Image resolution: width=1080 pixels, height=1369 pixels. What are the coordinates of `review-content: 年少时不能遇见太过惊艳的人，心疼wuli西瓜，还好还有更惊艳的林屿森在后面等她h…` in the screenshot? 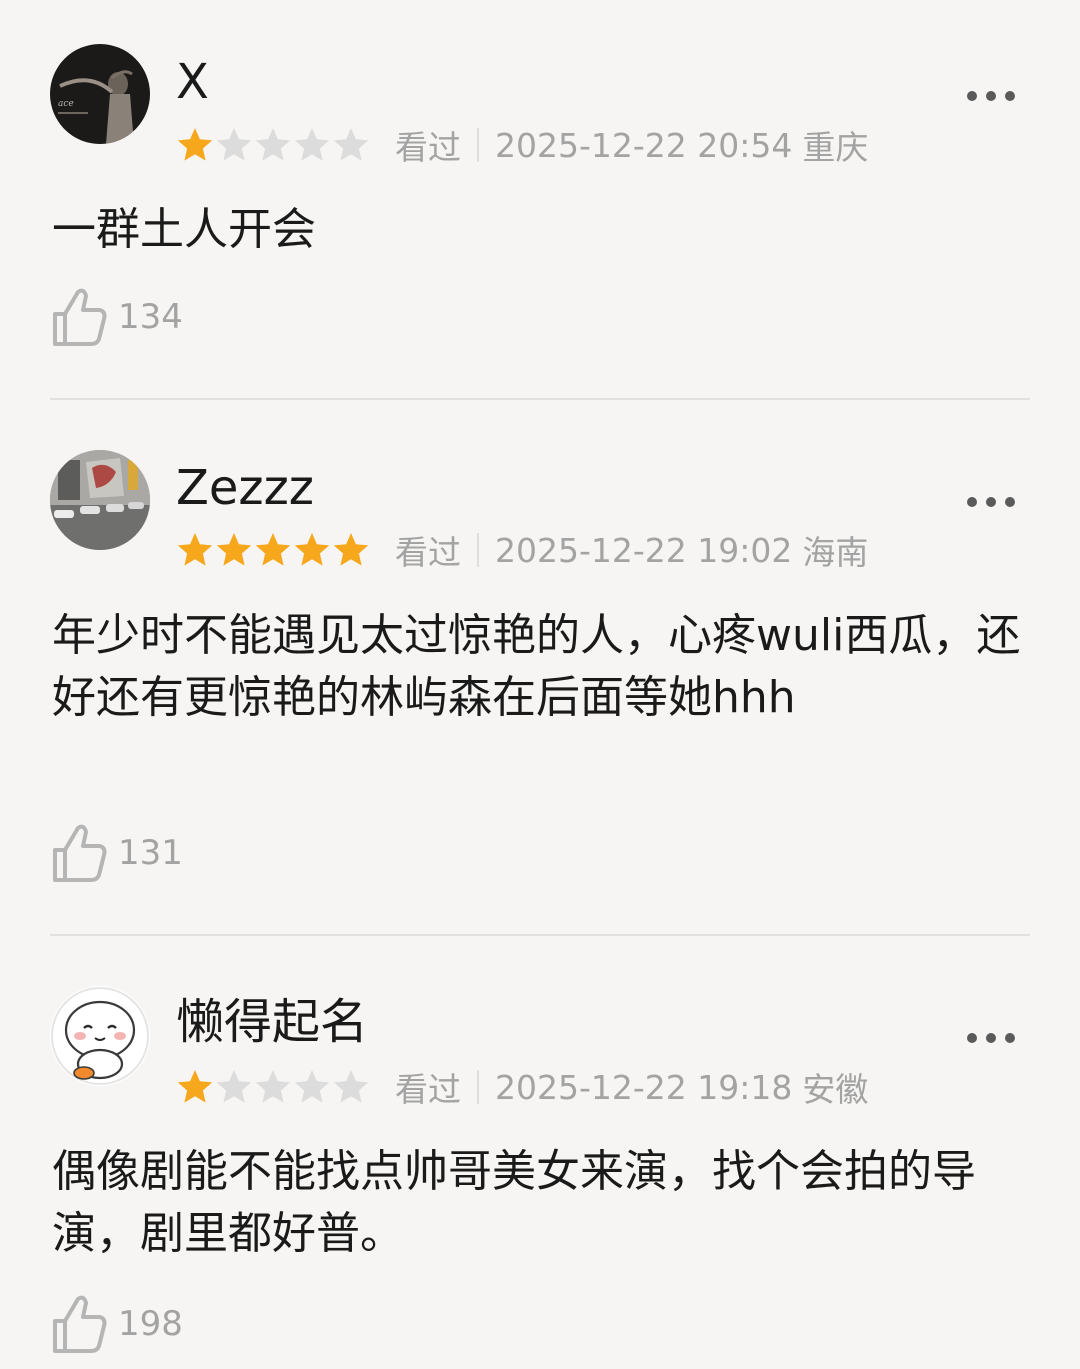 It's located at (536, 666).